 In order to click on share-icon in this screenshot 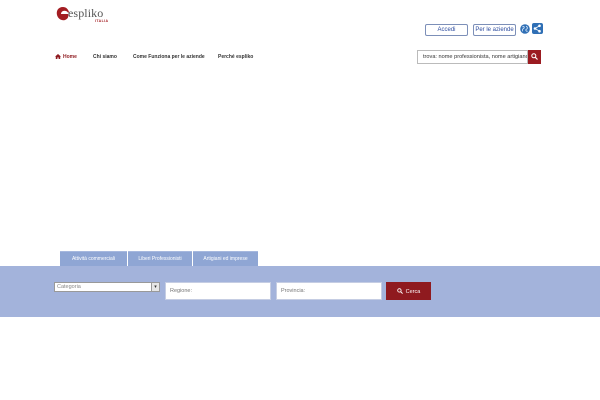, I will do `click(537, 28)`.